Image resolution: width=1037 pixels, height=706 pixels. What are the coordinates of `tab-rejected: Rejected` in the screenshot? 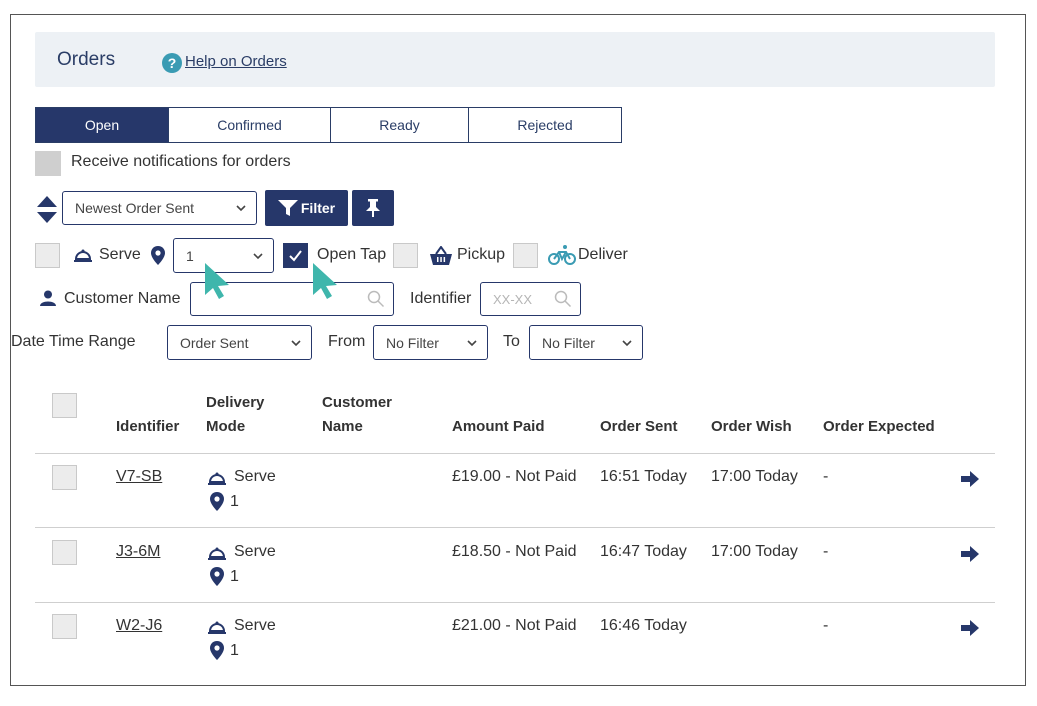 It's located at (545, 125).